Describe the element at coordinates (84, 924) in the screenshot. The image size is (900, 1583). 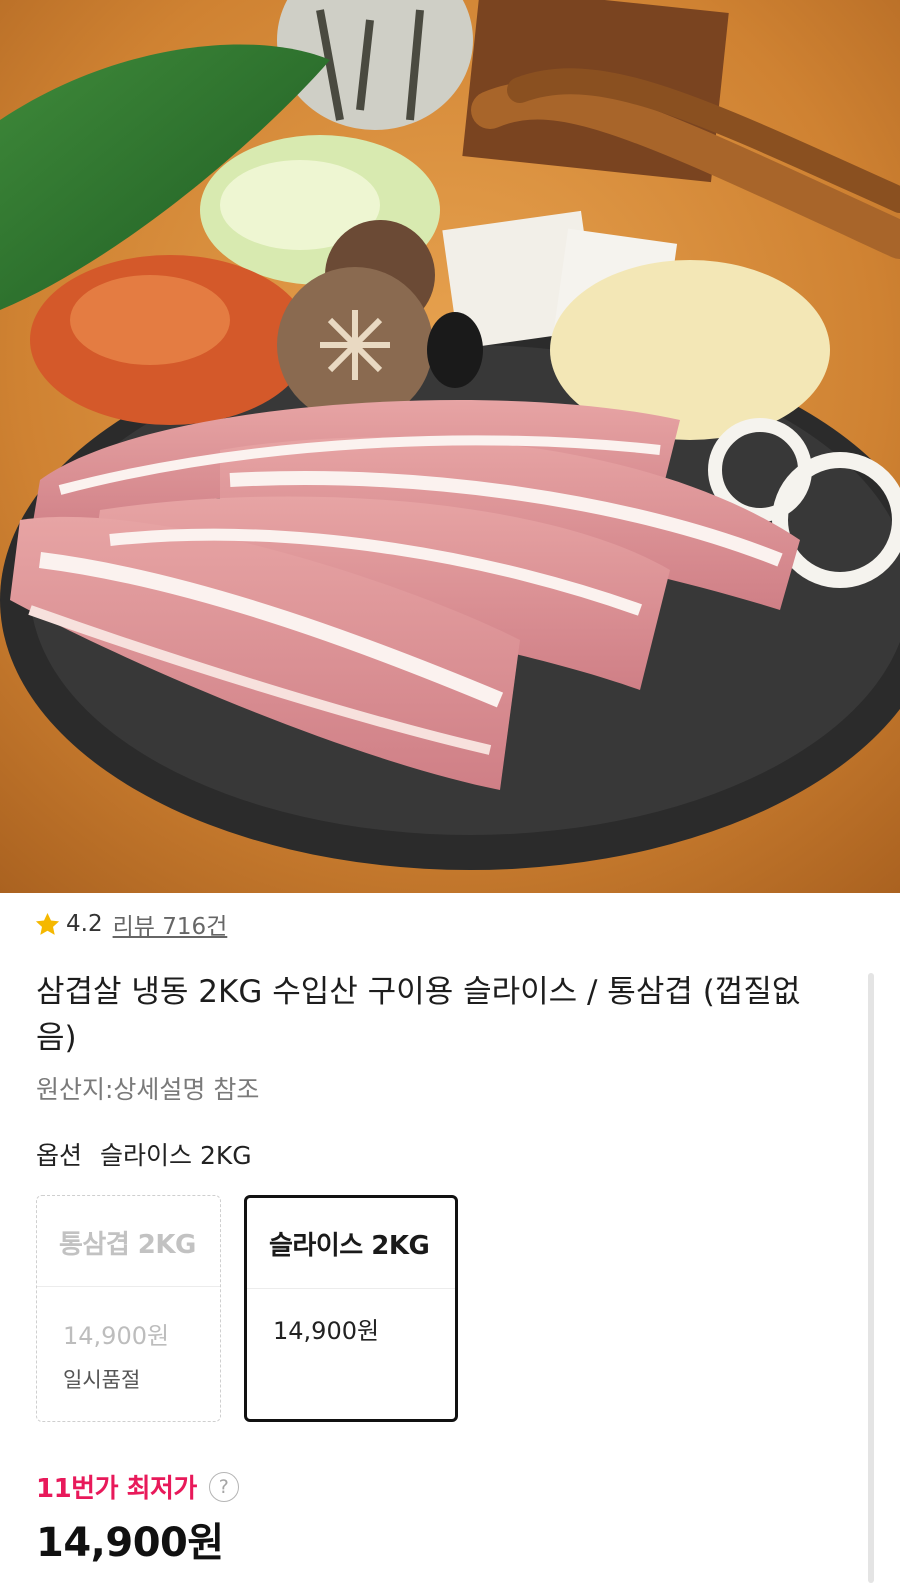
I see `rating-value: 4.2` at that location.